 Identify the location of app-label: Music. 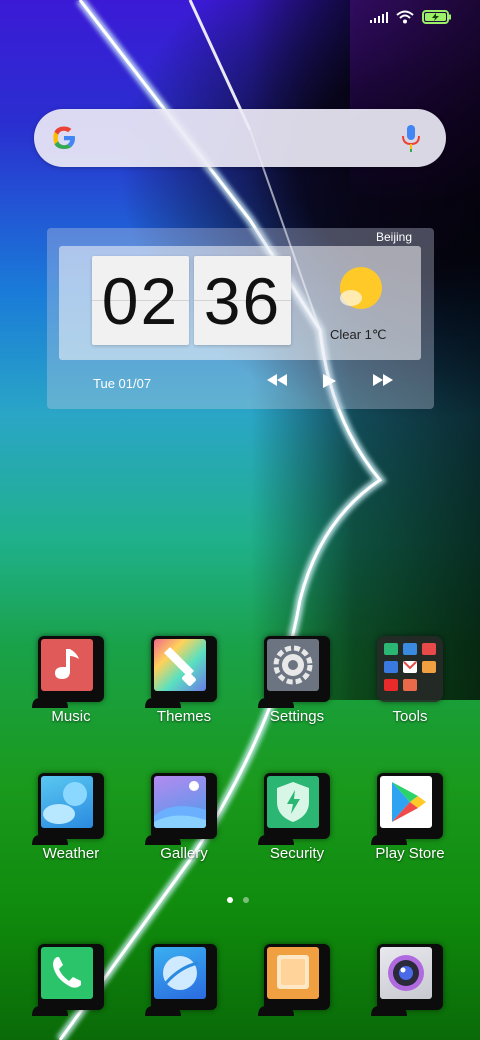
(71, 716).